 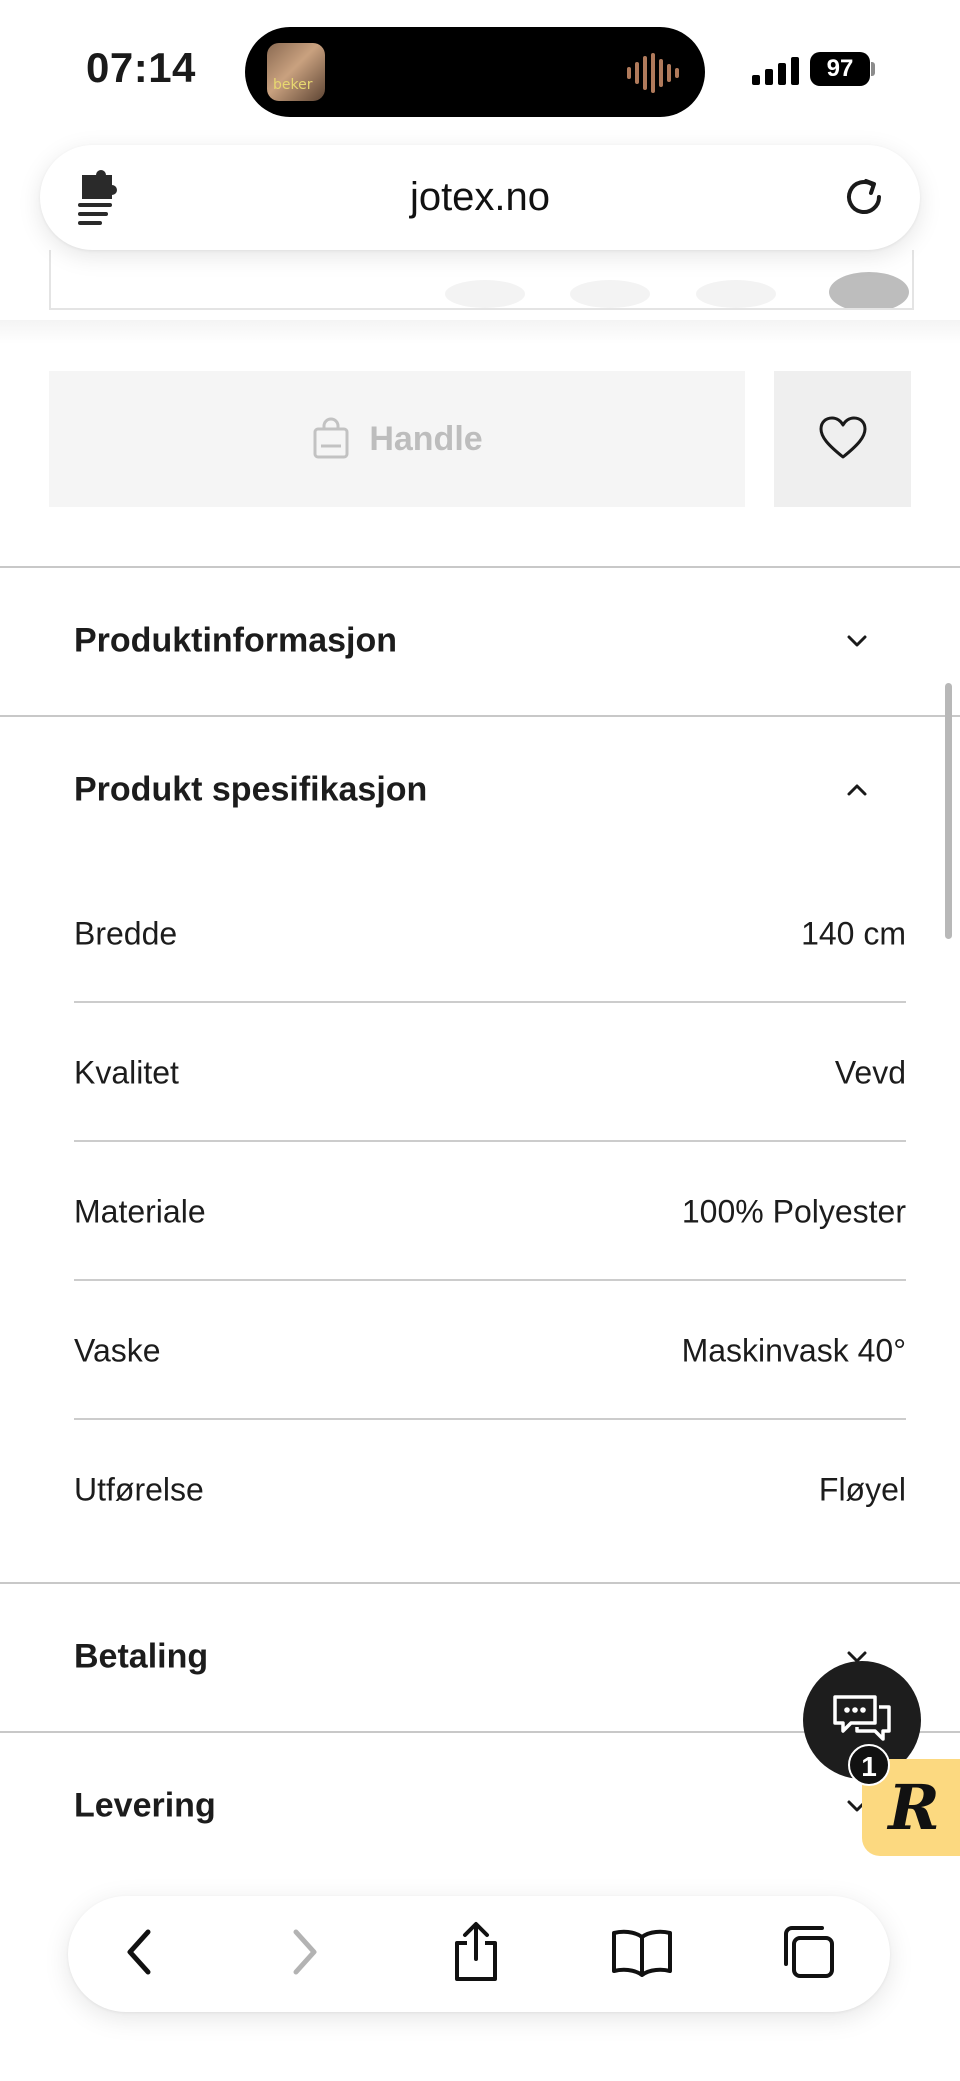 What do you see at coordinates (793, 1211) in the screenshot?
I see `spec-value: 100% Polyester` at bounding box center [793, 1211].